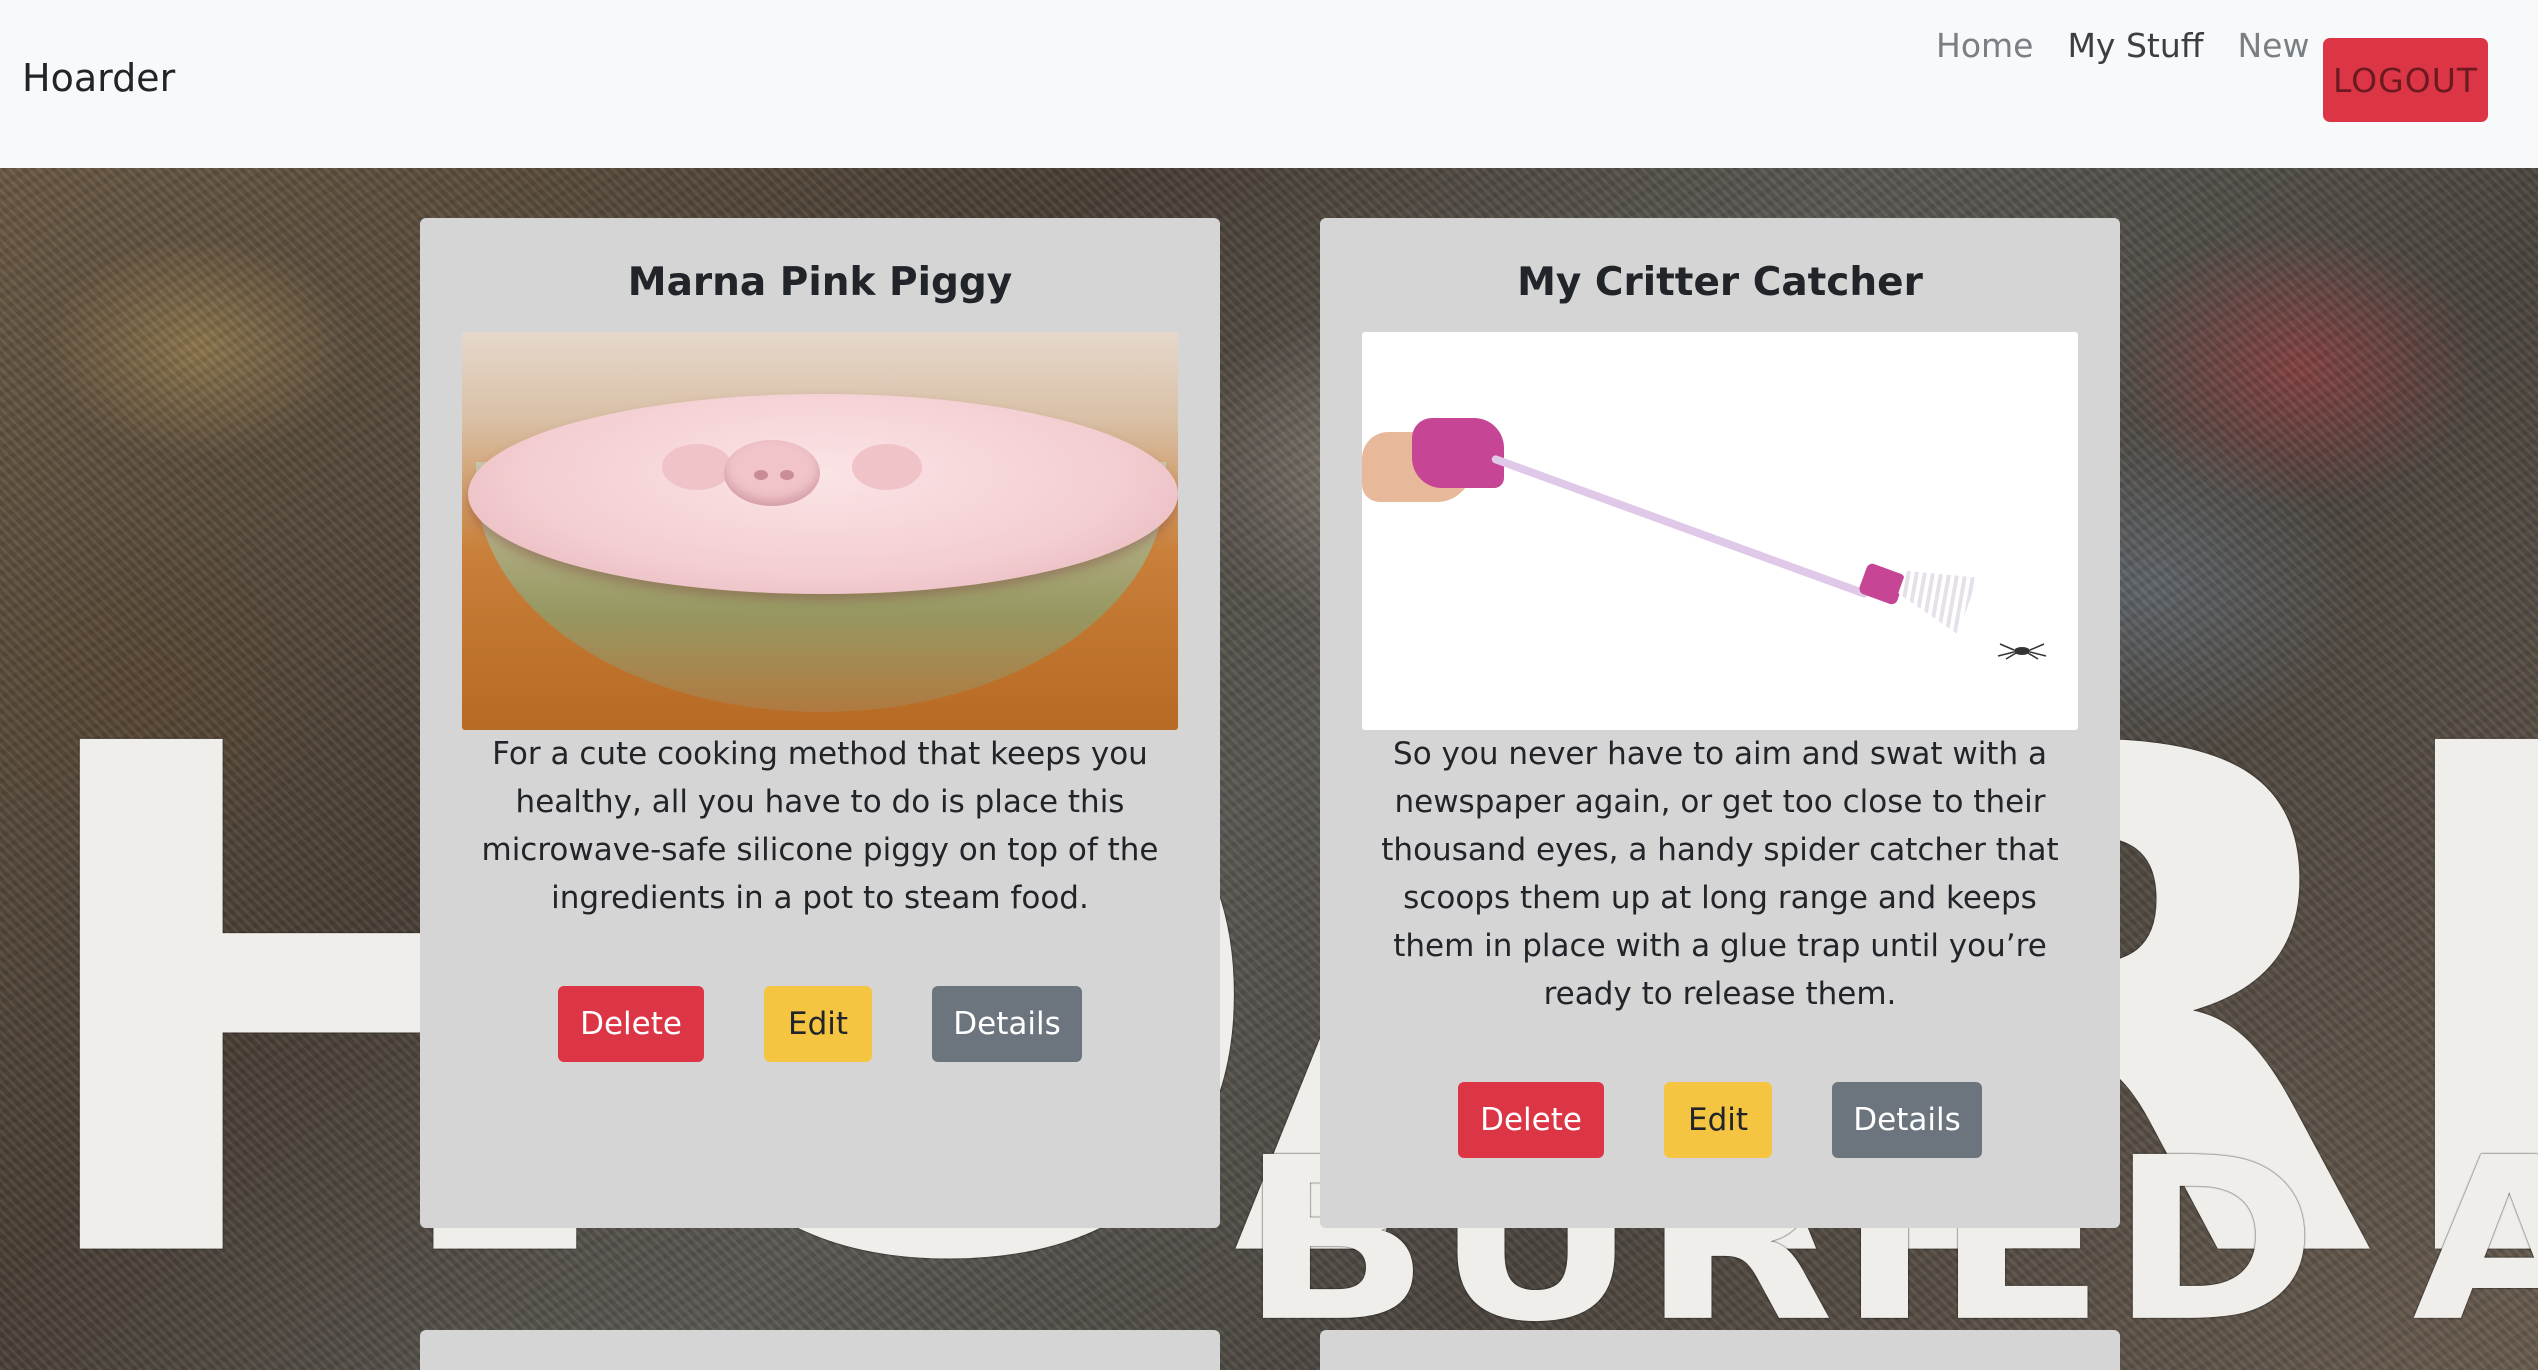  What do you see at coordinates (98, 78) in the screenshot?
I see `brand-link: Hoarder` at bounding box center [98, 78].